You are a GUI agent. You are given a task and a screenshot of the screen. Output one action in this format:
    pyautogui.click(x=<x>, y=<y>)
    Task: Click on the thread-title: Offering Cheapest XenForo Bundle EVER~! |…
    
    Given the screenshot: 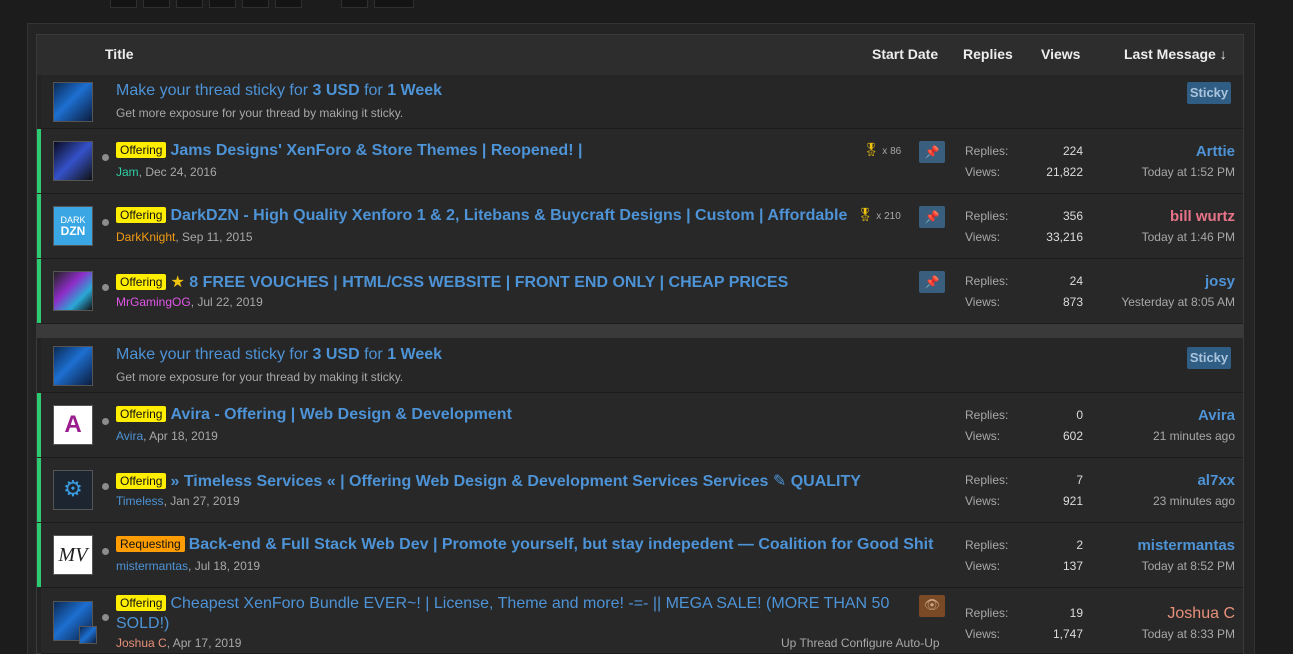 What is the action you would take?
    pyautogui.click(x=502, y=604)
    